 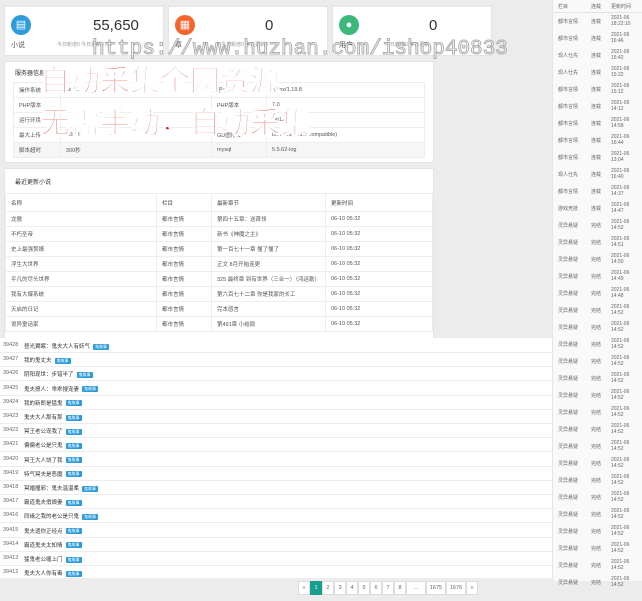 What do you see at coordinates (276, 502) in the screenshot?
I see `chapter-row: 39417 霸道鬼夫俏娘妻 鬼故事` at bounding box center [276, 502].